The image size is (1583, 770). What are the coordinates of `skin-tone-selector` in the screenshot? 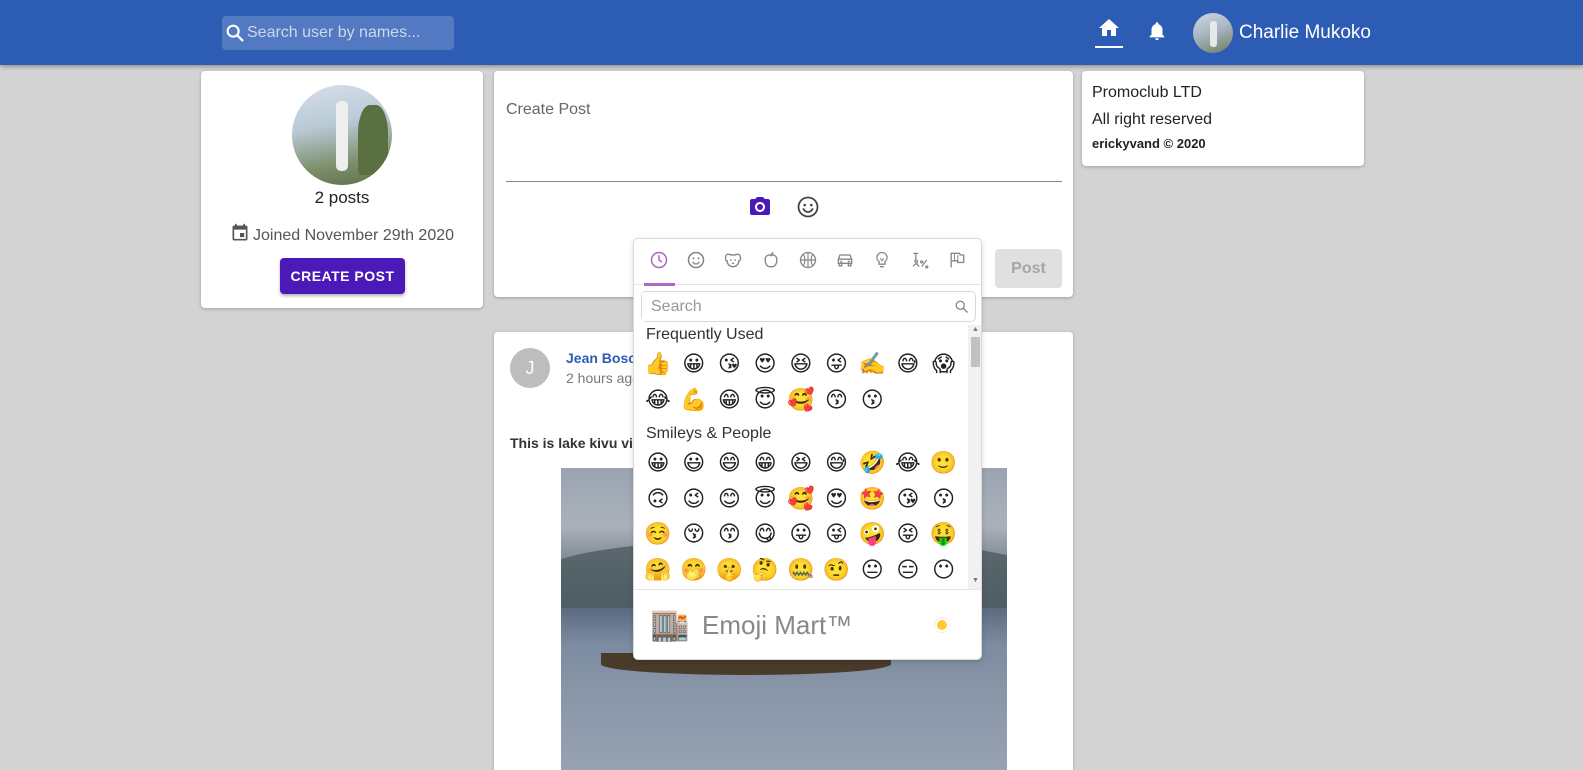 It's located at (942, 625).